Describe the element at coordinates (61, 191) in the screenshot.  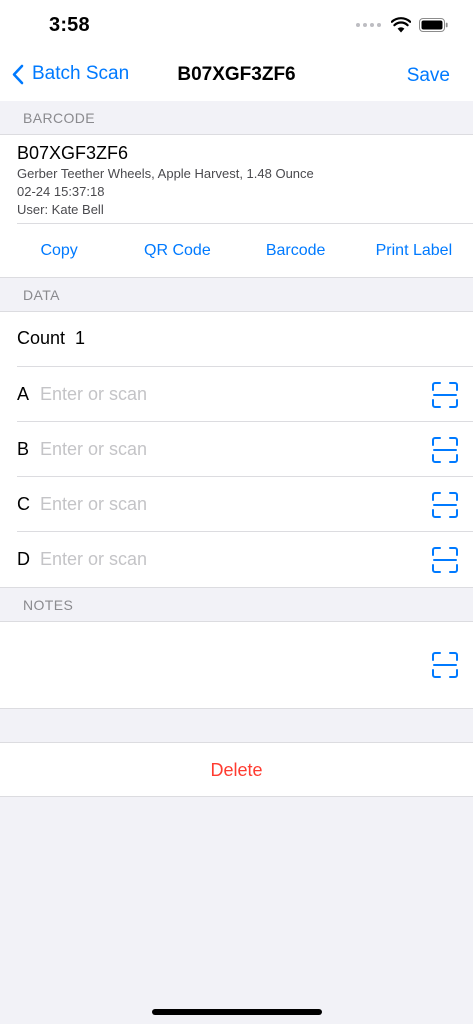
I see `scan-timestamp: 02-24 15:37:18` at that location.